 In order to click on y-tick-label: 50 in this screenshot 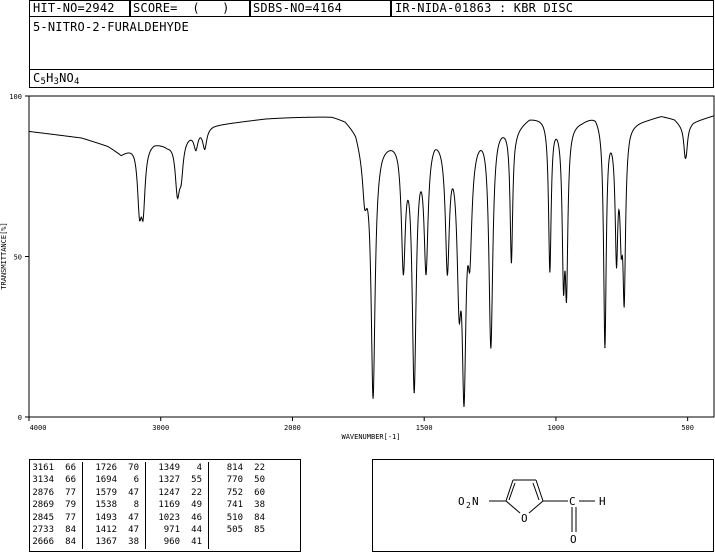, I will do `click(18, 258)`.